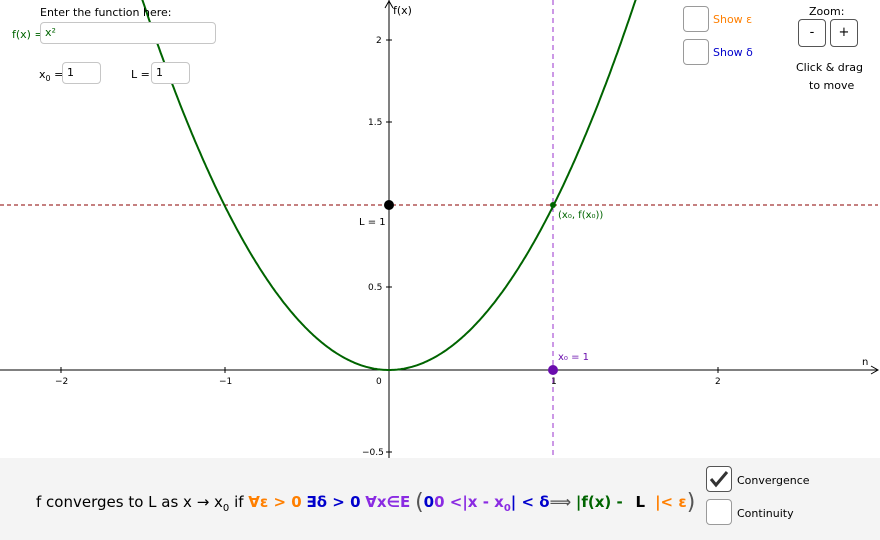 The image size is (880, 540). What do you see at coordinates (844, 33) in the screenshot?
I see `zoom-in-button: +` at bounding box center [844, 33].